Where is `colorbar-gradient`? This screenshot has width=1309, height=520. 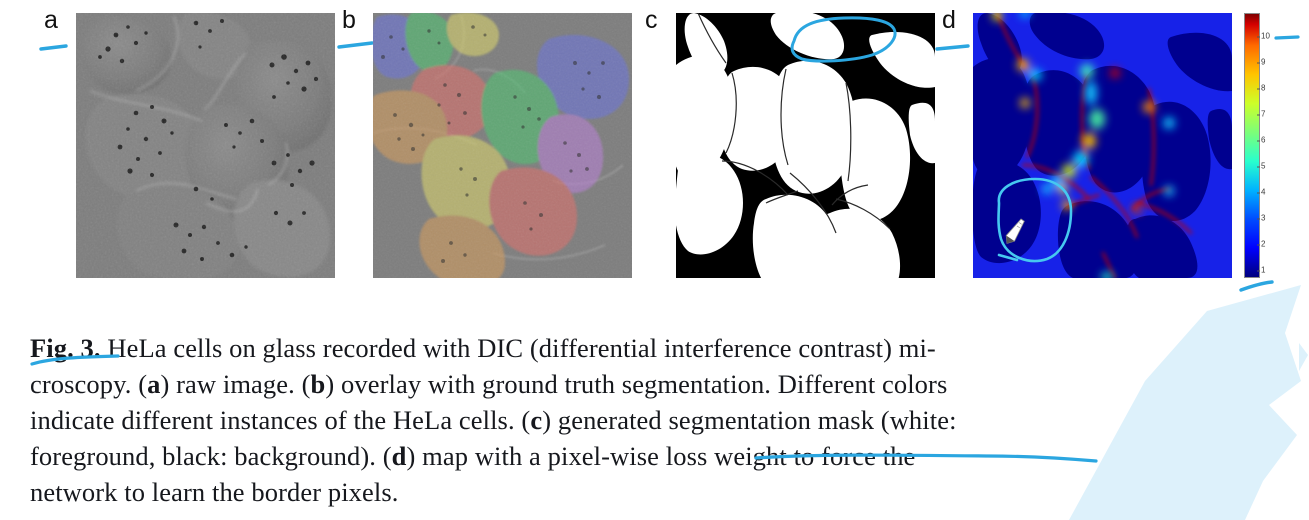
colorbar-gradient is located at coordinates (1252, 145).